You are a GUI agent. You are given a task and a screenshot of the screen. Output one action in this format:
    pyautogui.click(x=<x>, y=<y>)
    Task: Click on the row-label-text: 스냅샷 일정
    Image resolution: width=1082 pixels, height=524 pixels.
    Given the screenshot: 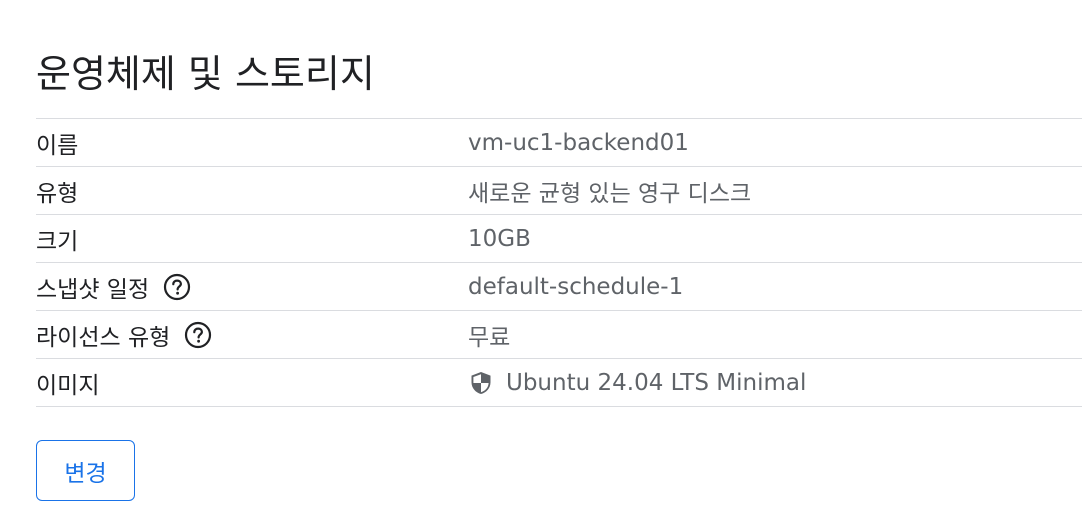 What is the action you would take?
    pyautogui.click(x=93, y=289)
    